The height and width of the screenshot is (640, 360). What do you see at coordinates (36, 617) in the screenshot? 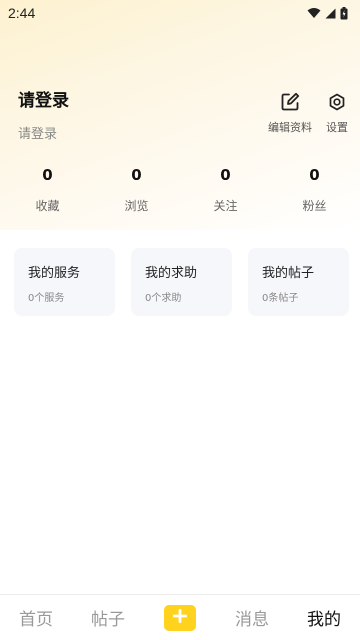
I see `nav-home: 首页` at bounding box center [36, 617].